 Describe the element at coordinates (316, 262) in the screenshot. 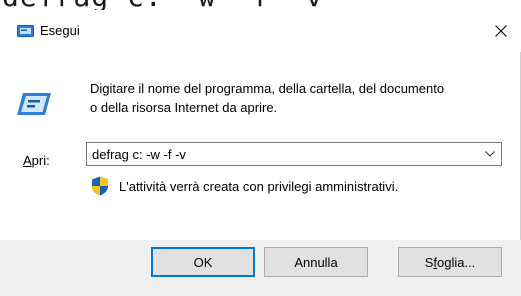

I see `cancel-button: Annulla` at that location.